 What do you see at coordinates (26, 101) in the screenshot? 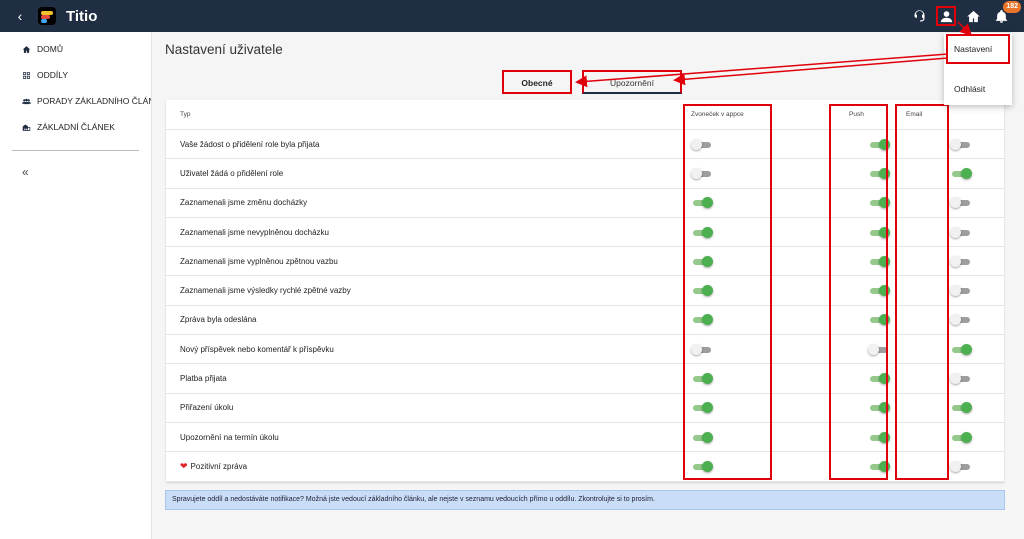
I see `group-icon` at bounding box center [26, 101].